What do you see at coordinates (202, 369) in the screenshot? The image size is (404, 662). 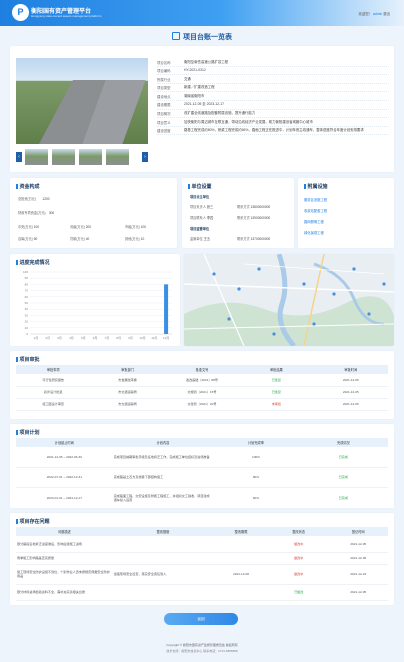 I see `table-header: 批准文号` at bounding box center [202, 369].